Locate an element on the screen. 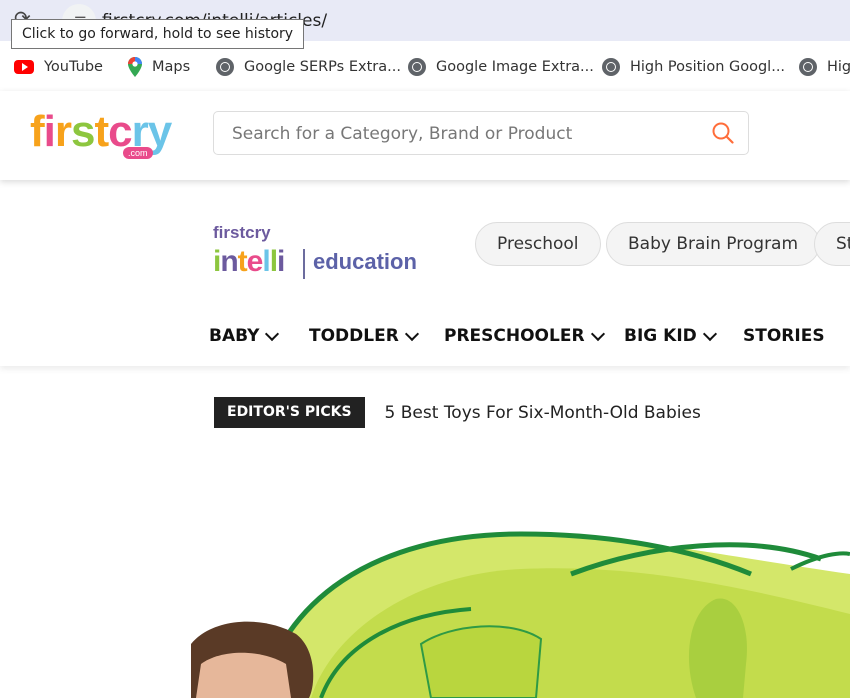  pill-preschool: Preschool is located at coordinates (538, 244).